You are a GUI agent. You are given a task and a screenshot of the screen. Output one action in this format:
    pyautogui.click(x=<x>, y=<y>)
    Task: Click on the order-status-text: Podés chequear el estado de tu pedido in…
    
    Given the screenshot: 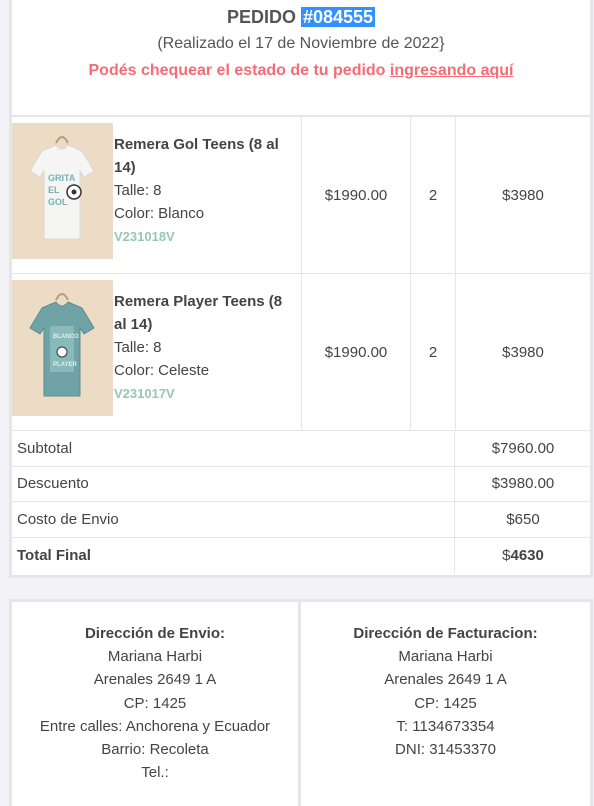 What is the action you would take?
    pyautogui.click(x=301, y=71)
    